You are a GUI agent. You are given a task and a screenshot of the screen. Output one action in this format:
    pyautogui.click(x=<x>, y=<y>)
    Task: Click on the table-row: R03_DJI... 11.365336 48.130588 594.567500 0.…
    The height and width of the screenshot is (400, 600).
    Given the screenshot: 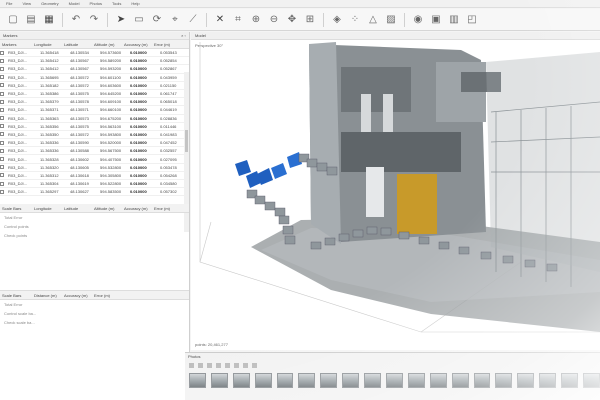 What is the action you would take?
    pyautogui.click(x=94, y=151)
    